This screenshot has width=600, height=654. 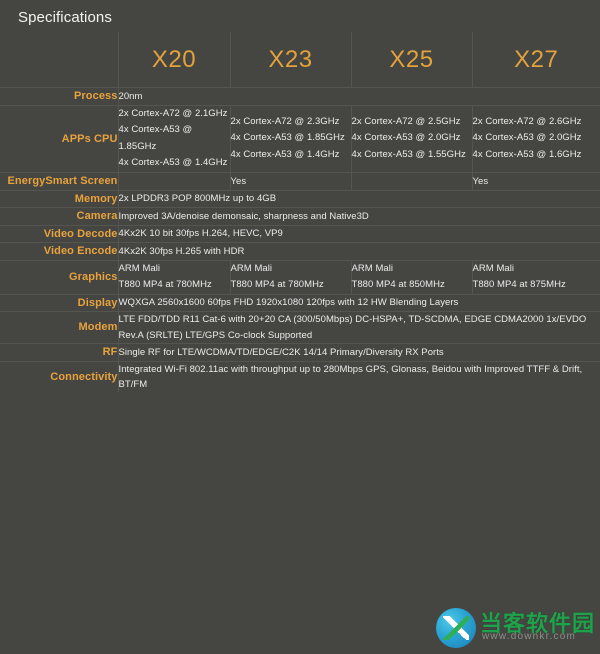 I want to click on watermark-brand: 当客软件园, so click(x=538, y=624).